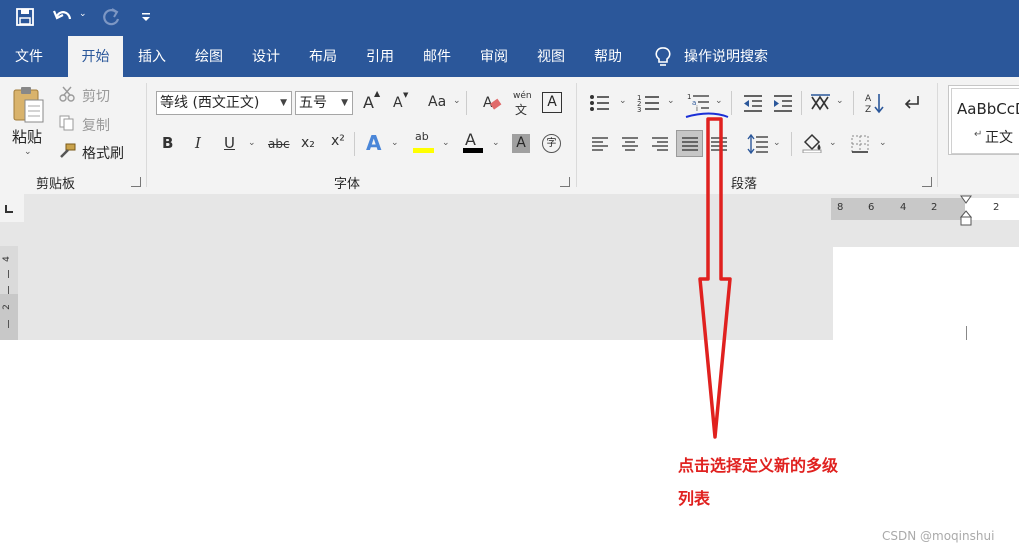 This screenshot has height=555, width=1019. I want to click on annotation-overlay, so click(708, 275).